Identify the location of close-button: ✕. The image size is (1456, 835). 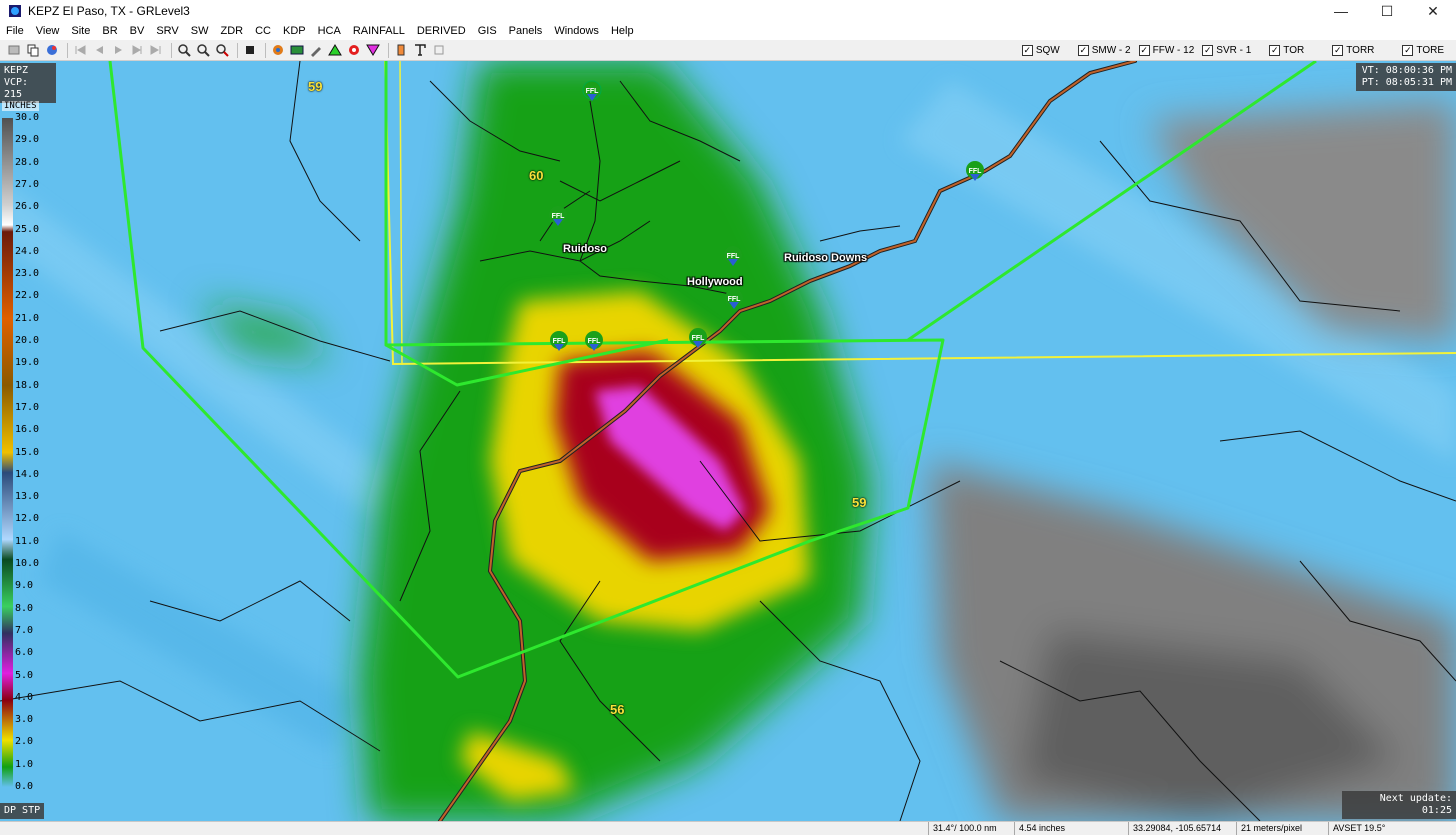
(1433, 11).